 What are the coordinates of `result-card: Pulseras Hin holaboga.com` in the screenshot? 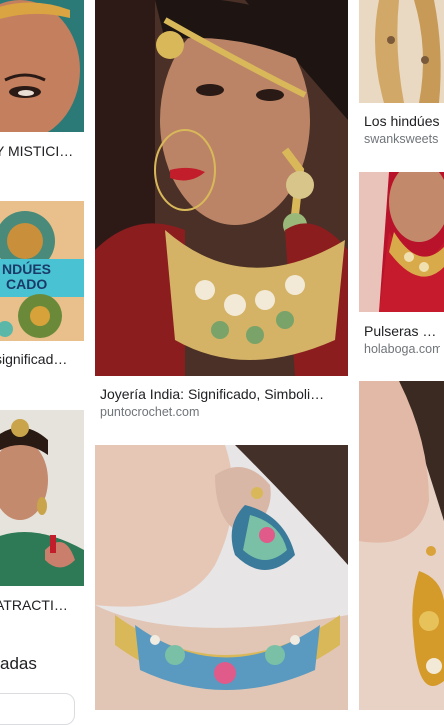 It's located at (401, 267).